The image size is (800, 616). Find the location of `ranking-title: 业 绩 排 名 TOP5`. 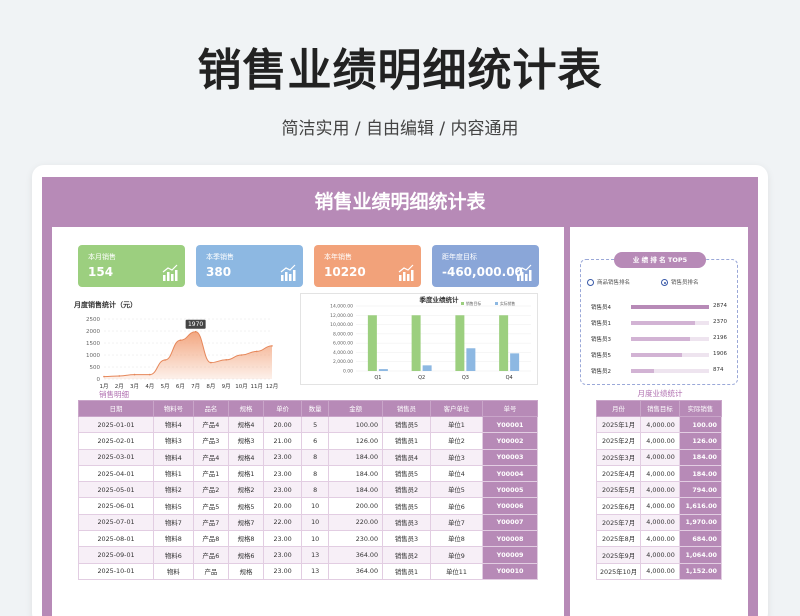

ranking-title: 业 绩 排 名 TOP5 is located at coordinates (660, 260).